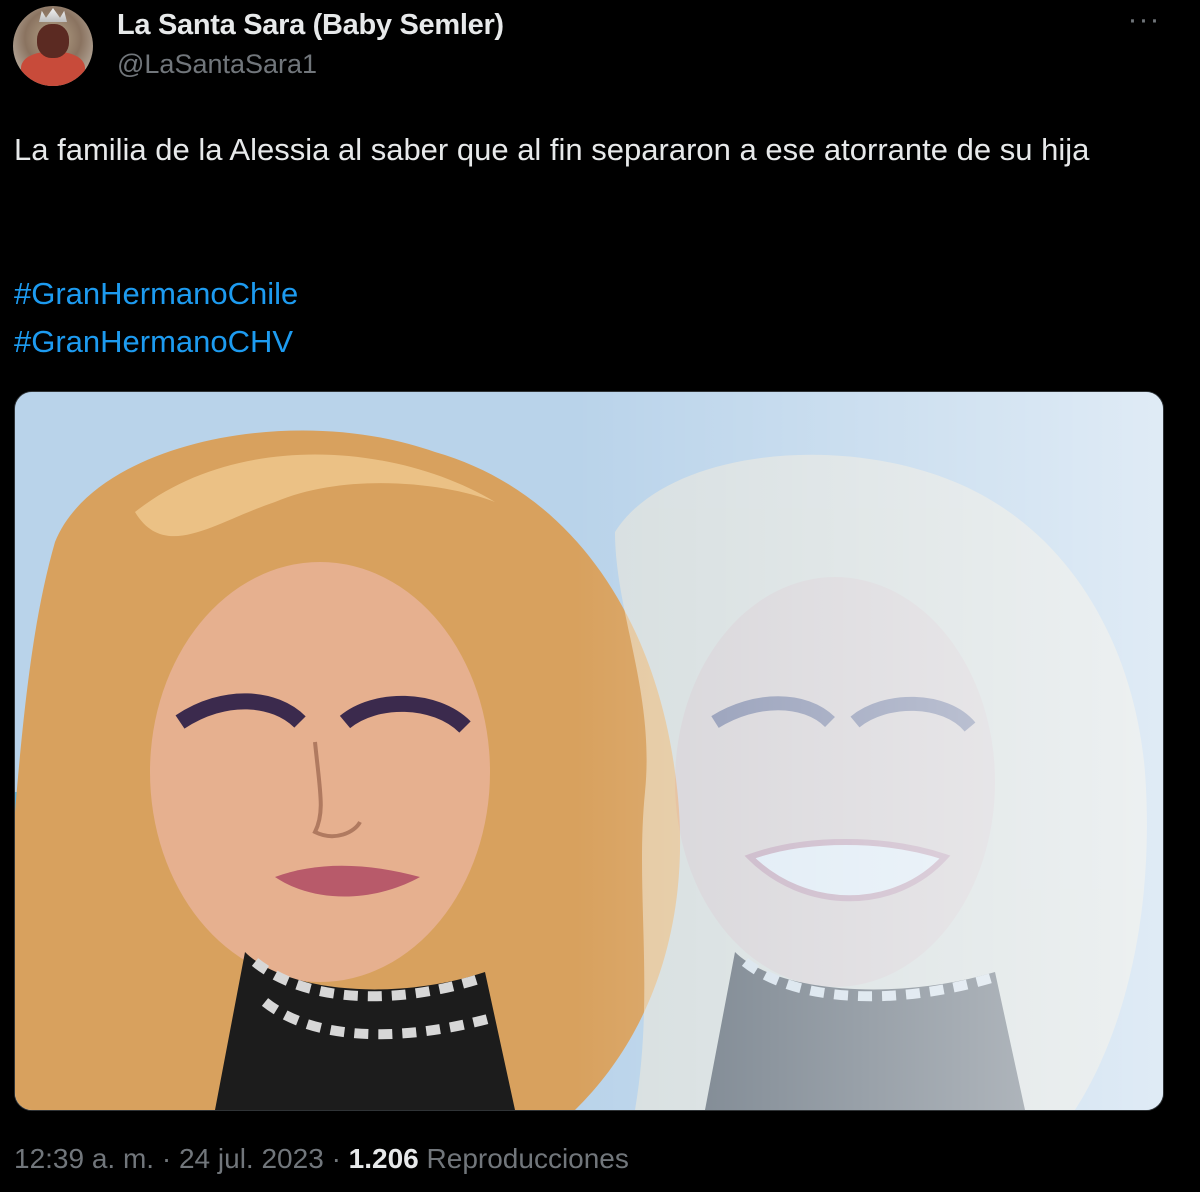  I want to click on author-avatar, so click(53, 46).